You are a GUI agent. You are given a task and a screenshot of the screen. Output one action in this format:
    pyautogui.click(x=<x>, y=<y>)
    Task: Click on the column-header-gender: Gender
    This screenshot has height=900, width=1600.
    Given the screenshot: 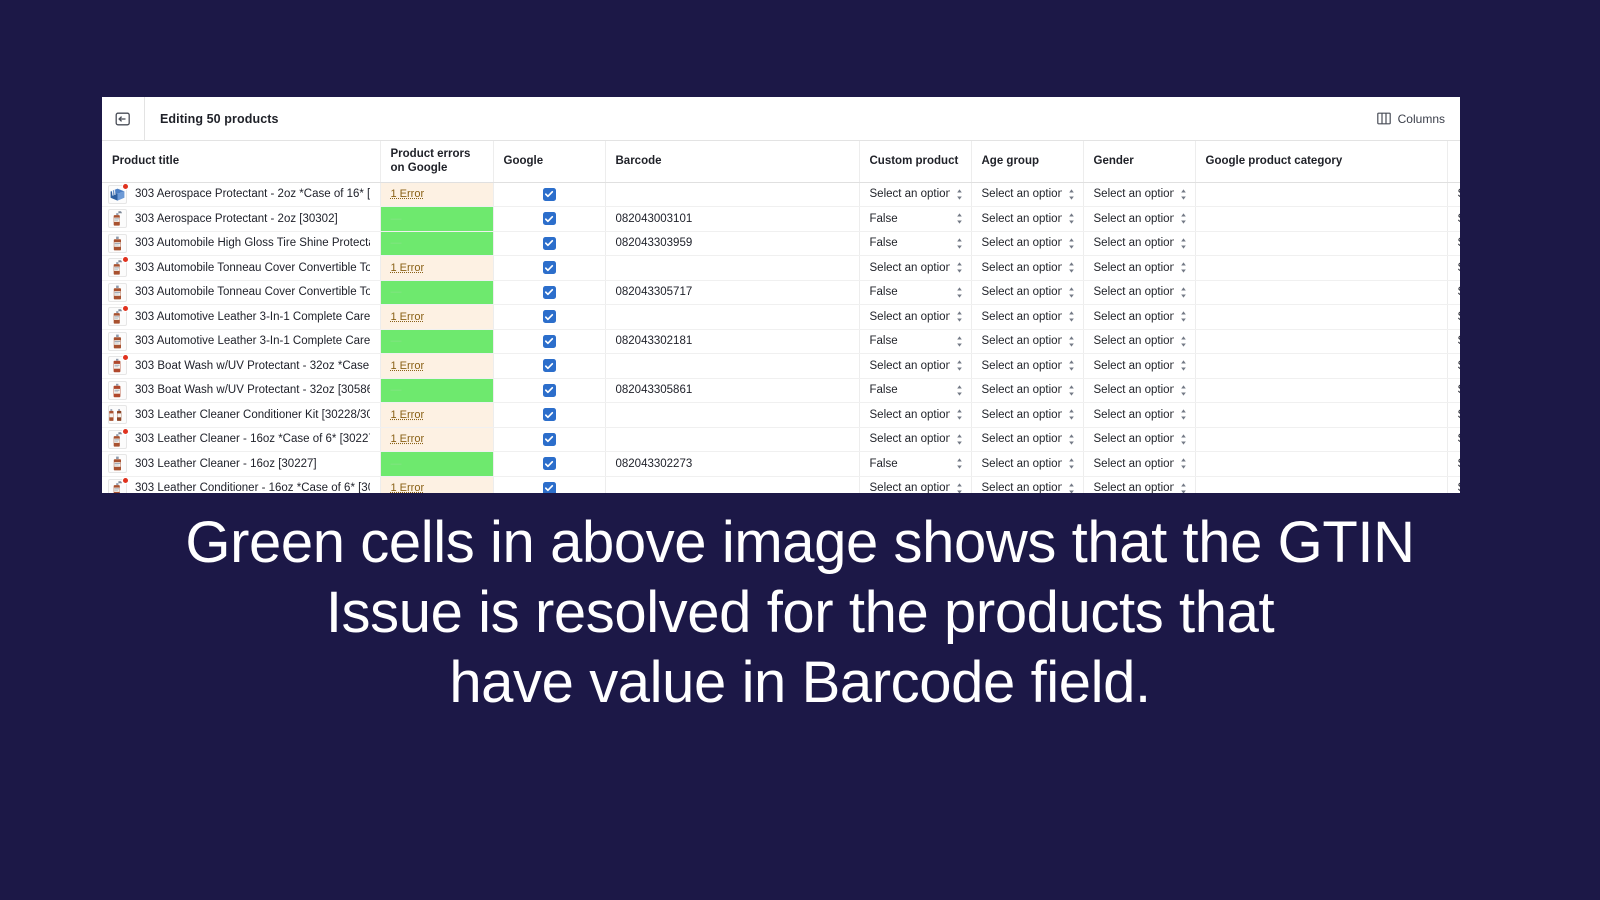 What is the action you would take?
    pyautogui.click(x=1139, y=162)
    